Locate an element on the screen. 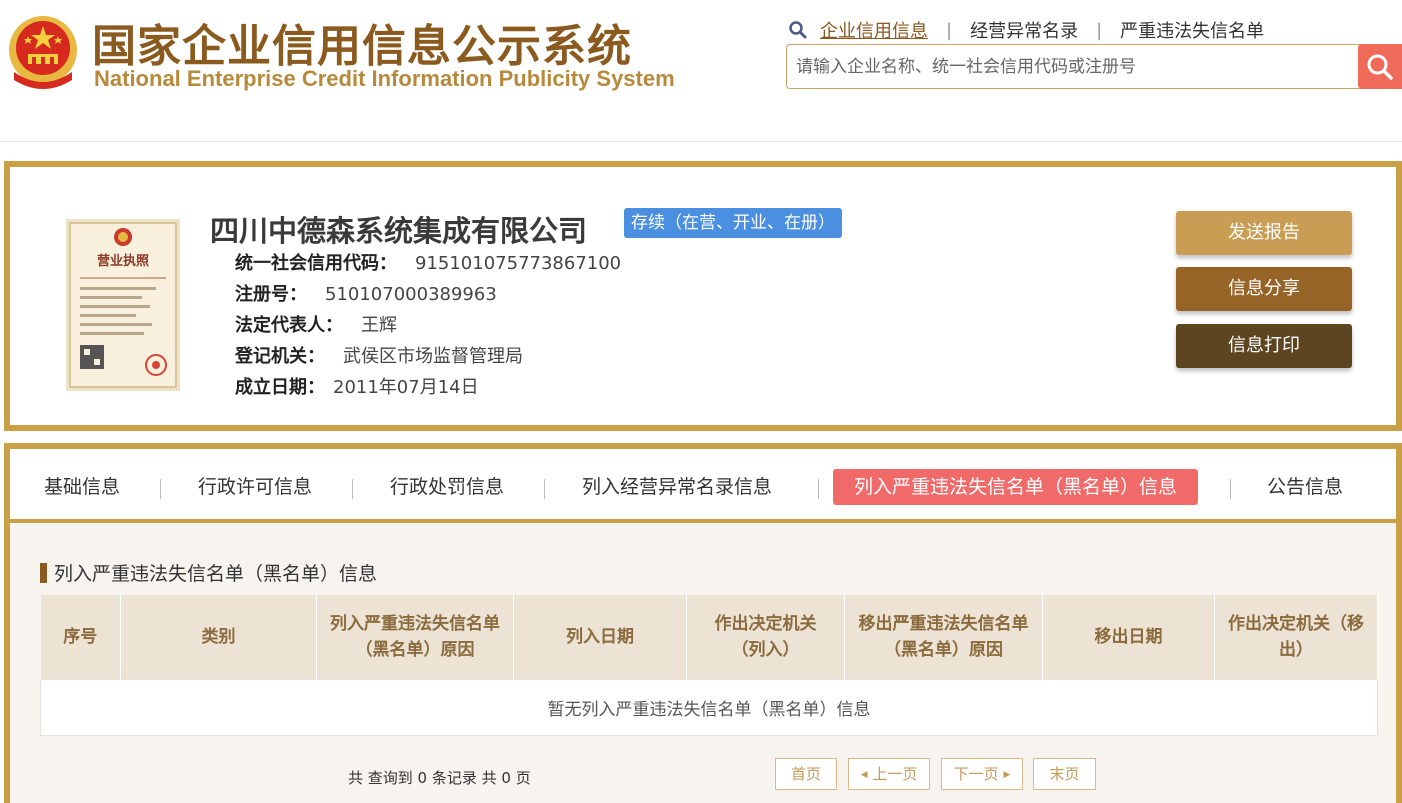 The width and height of the screenshot is (1402, 803). info-registration-number: 注册号： 510107000389963 is located at coordinates (366, 293).